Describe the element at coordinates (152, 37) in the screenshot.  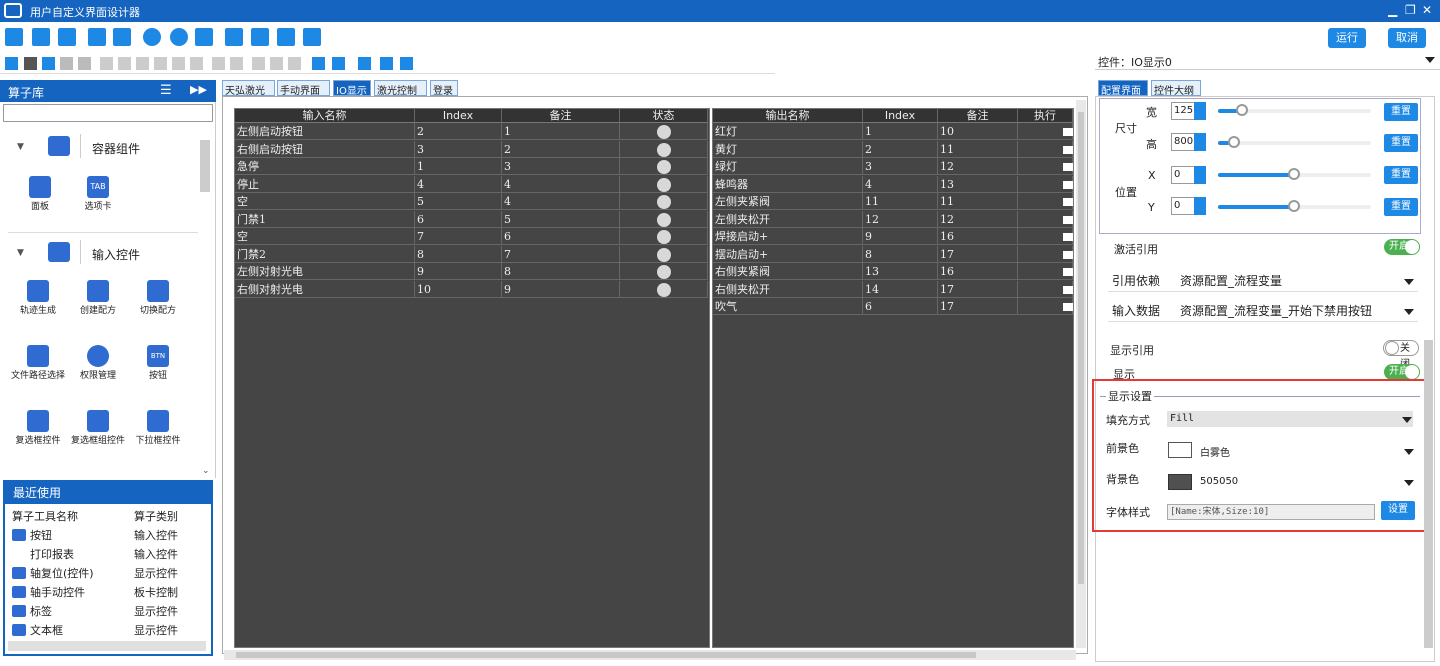
I see `preview-eye-icon` at that location.